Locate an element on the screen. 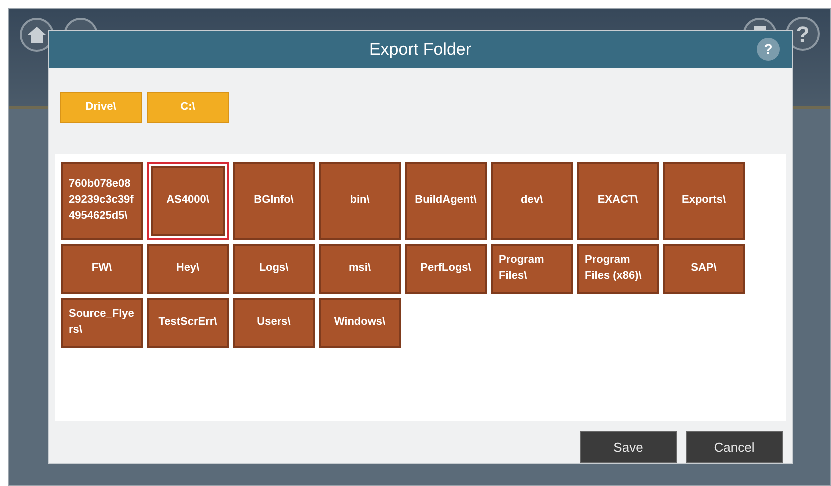  save-button: Save is located at coordinates (628, 447).